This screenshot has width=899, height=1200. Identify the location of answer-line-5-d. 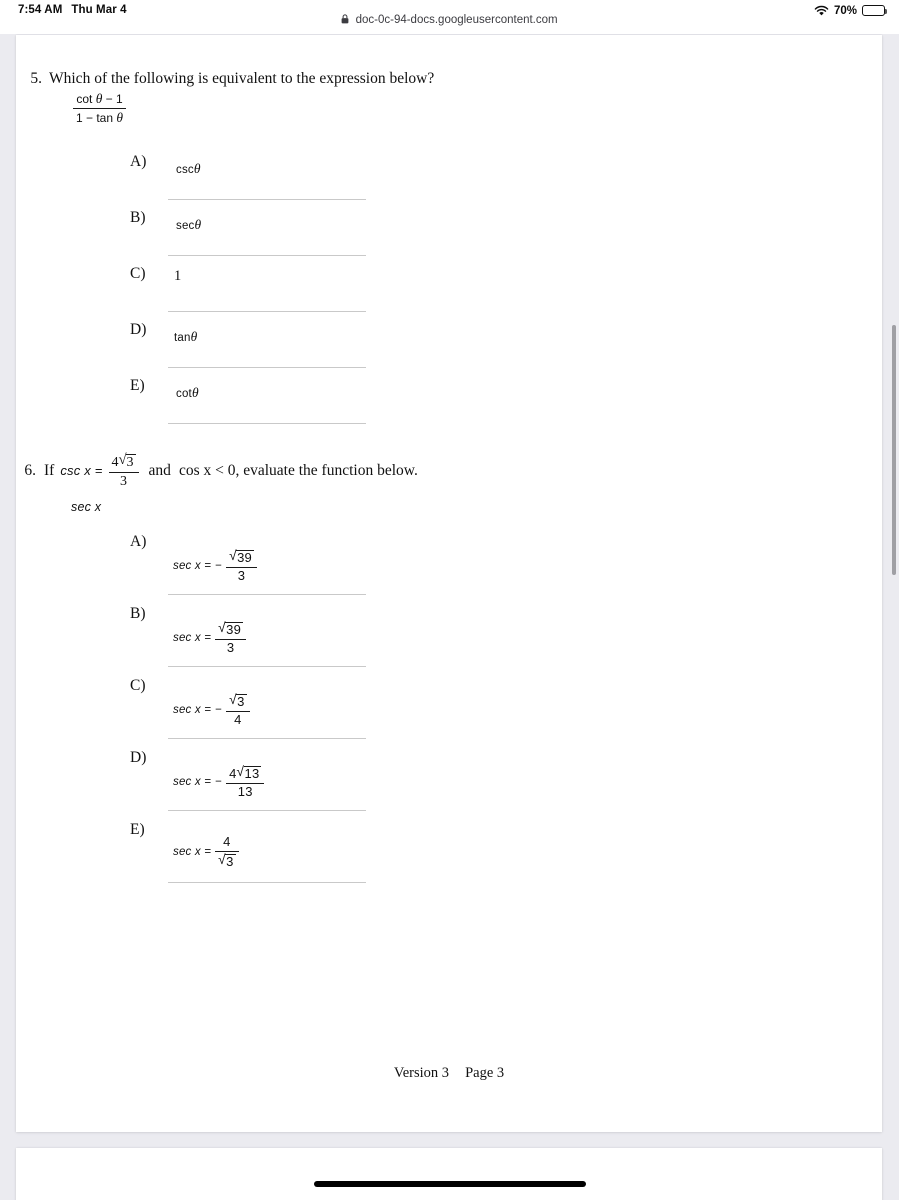
(267, 367).